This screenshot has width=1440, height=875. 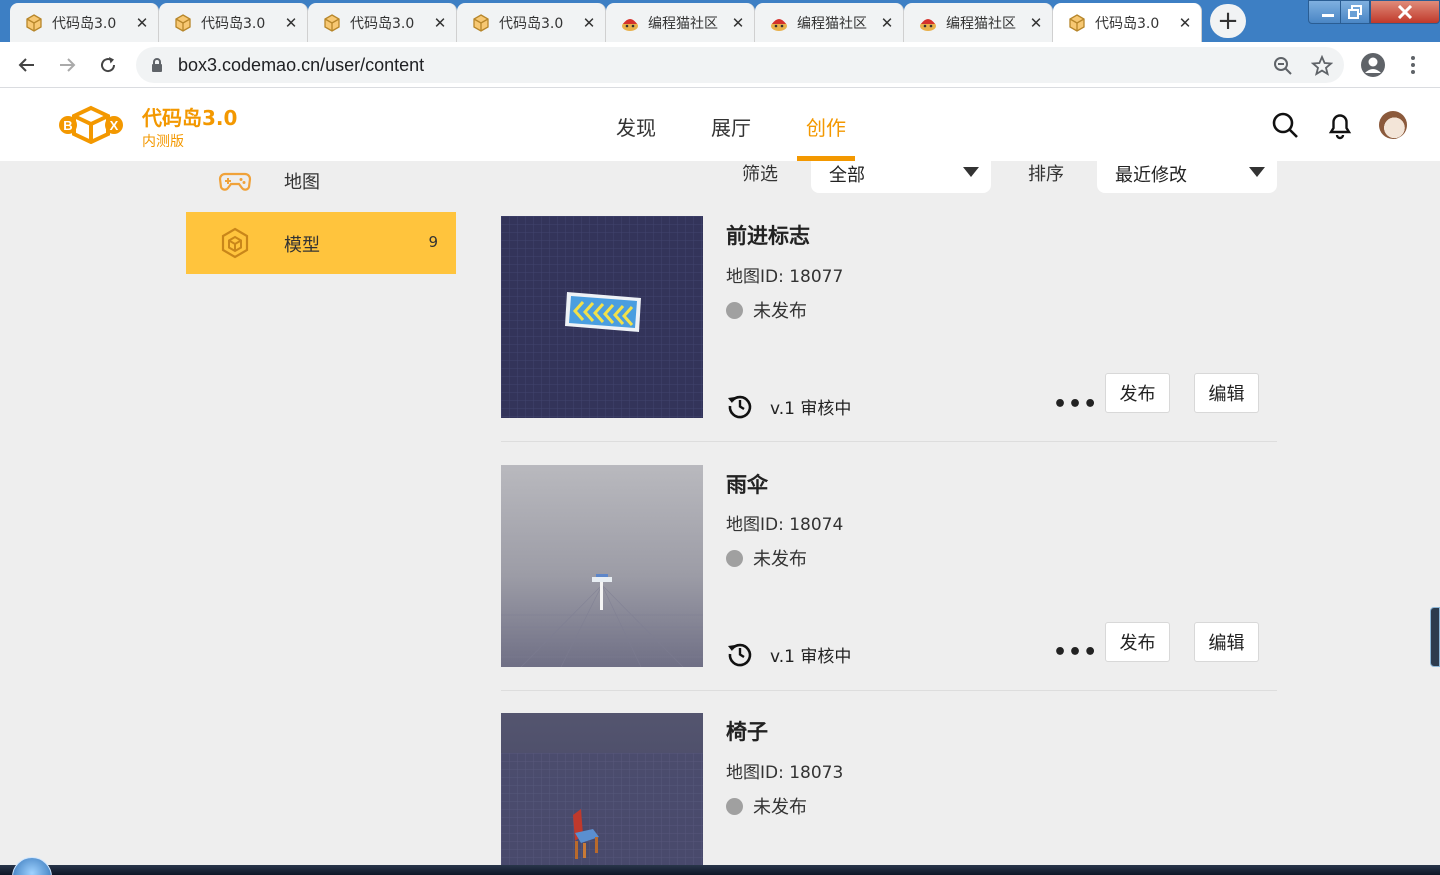 What do you see at coordinates (740, 65) in the screenshot?
I see `address-bar: box3.codemao.cn/user/content` at bounding box center [740, 65].